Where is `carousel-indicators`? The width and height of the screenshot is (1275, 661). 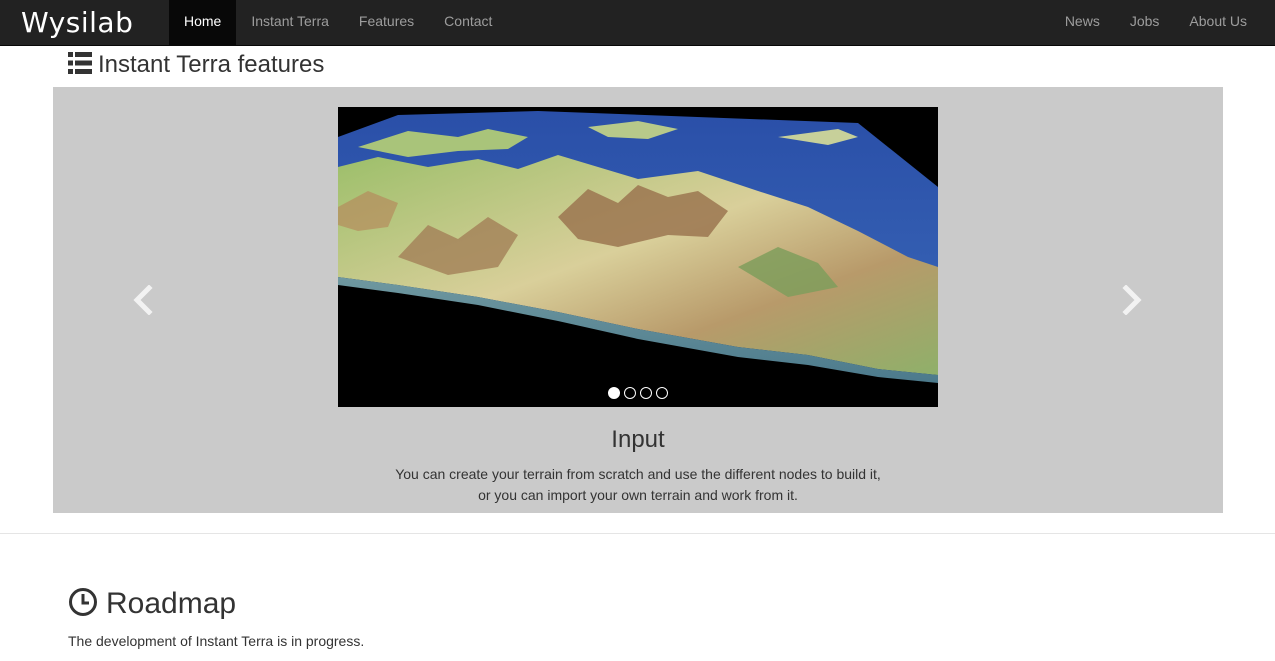
carousel-indicators is located at coordinates (638, 393).